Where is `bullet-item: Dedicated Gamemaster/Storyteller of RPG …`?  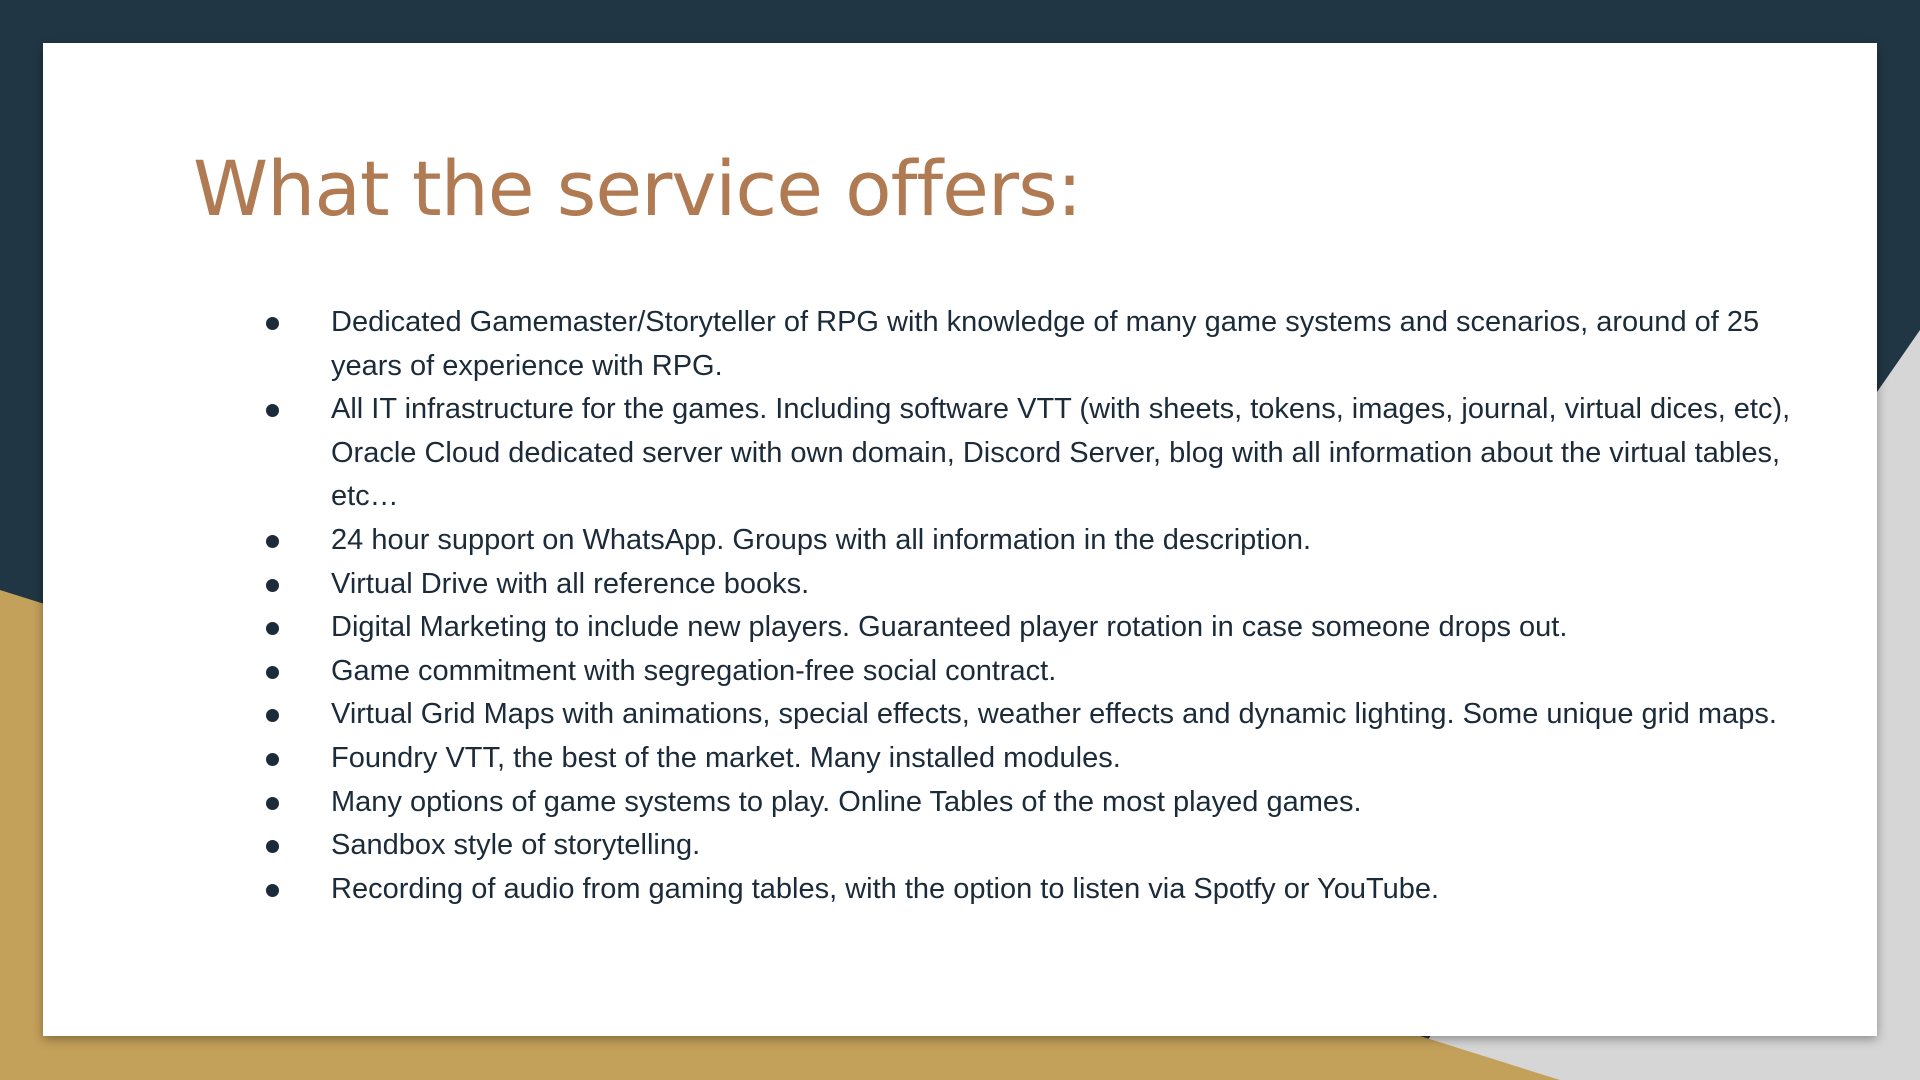 bullet-item: Dedicated Gamemaster/Storyteller of RPG … is located at coordinates (993, 344).